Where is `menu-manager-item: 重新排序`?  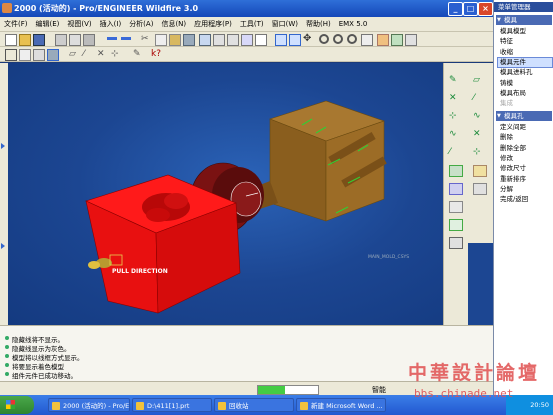
menu-manager-item: 重新排序 is located at coordinates (525, 179).